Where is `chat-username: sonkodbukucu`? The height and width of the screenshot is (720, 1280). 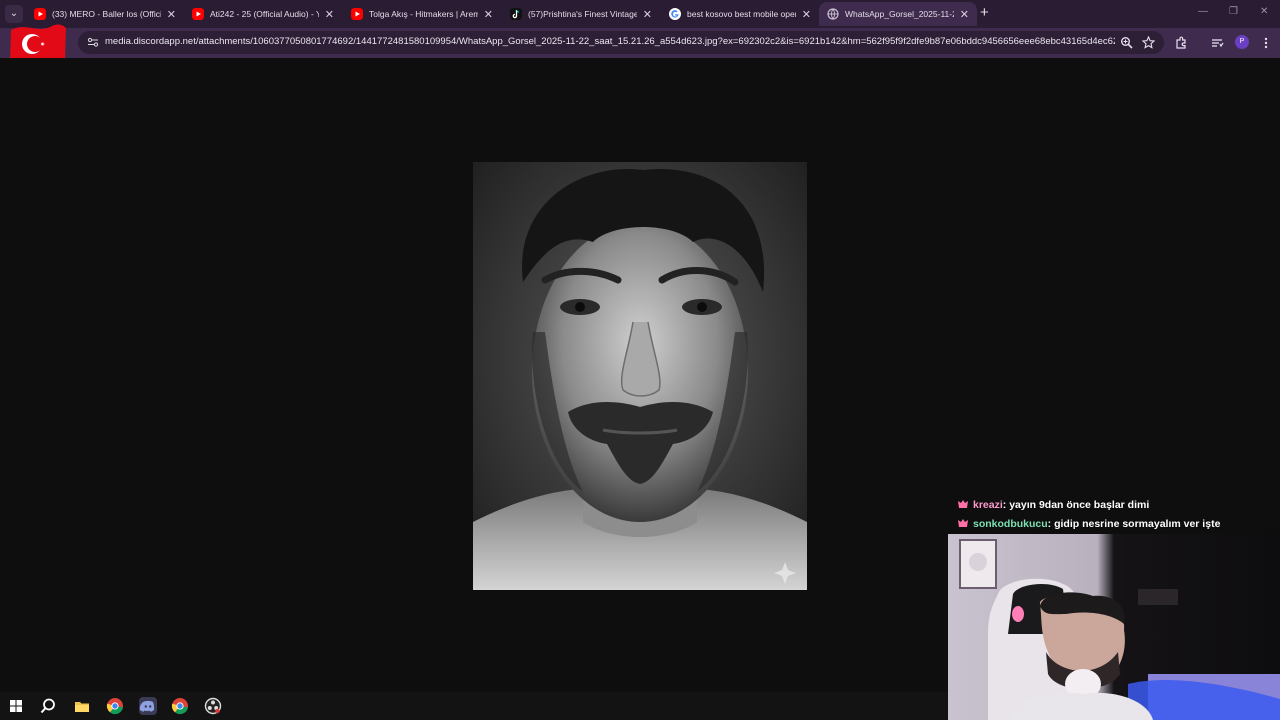
chat-username: sonkodbukucu is located at coordinates (1010, 523).